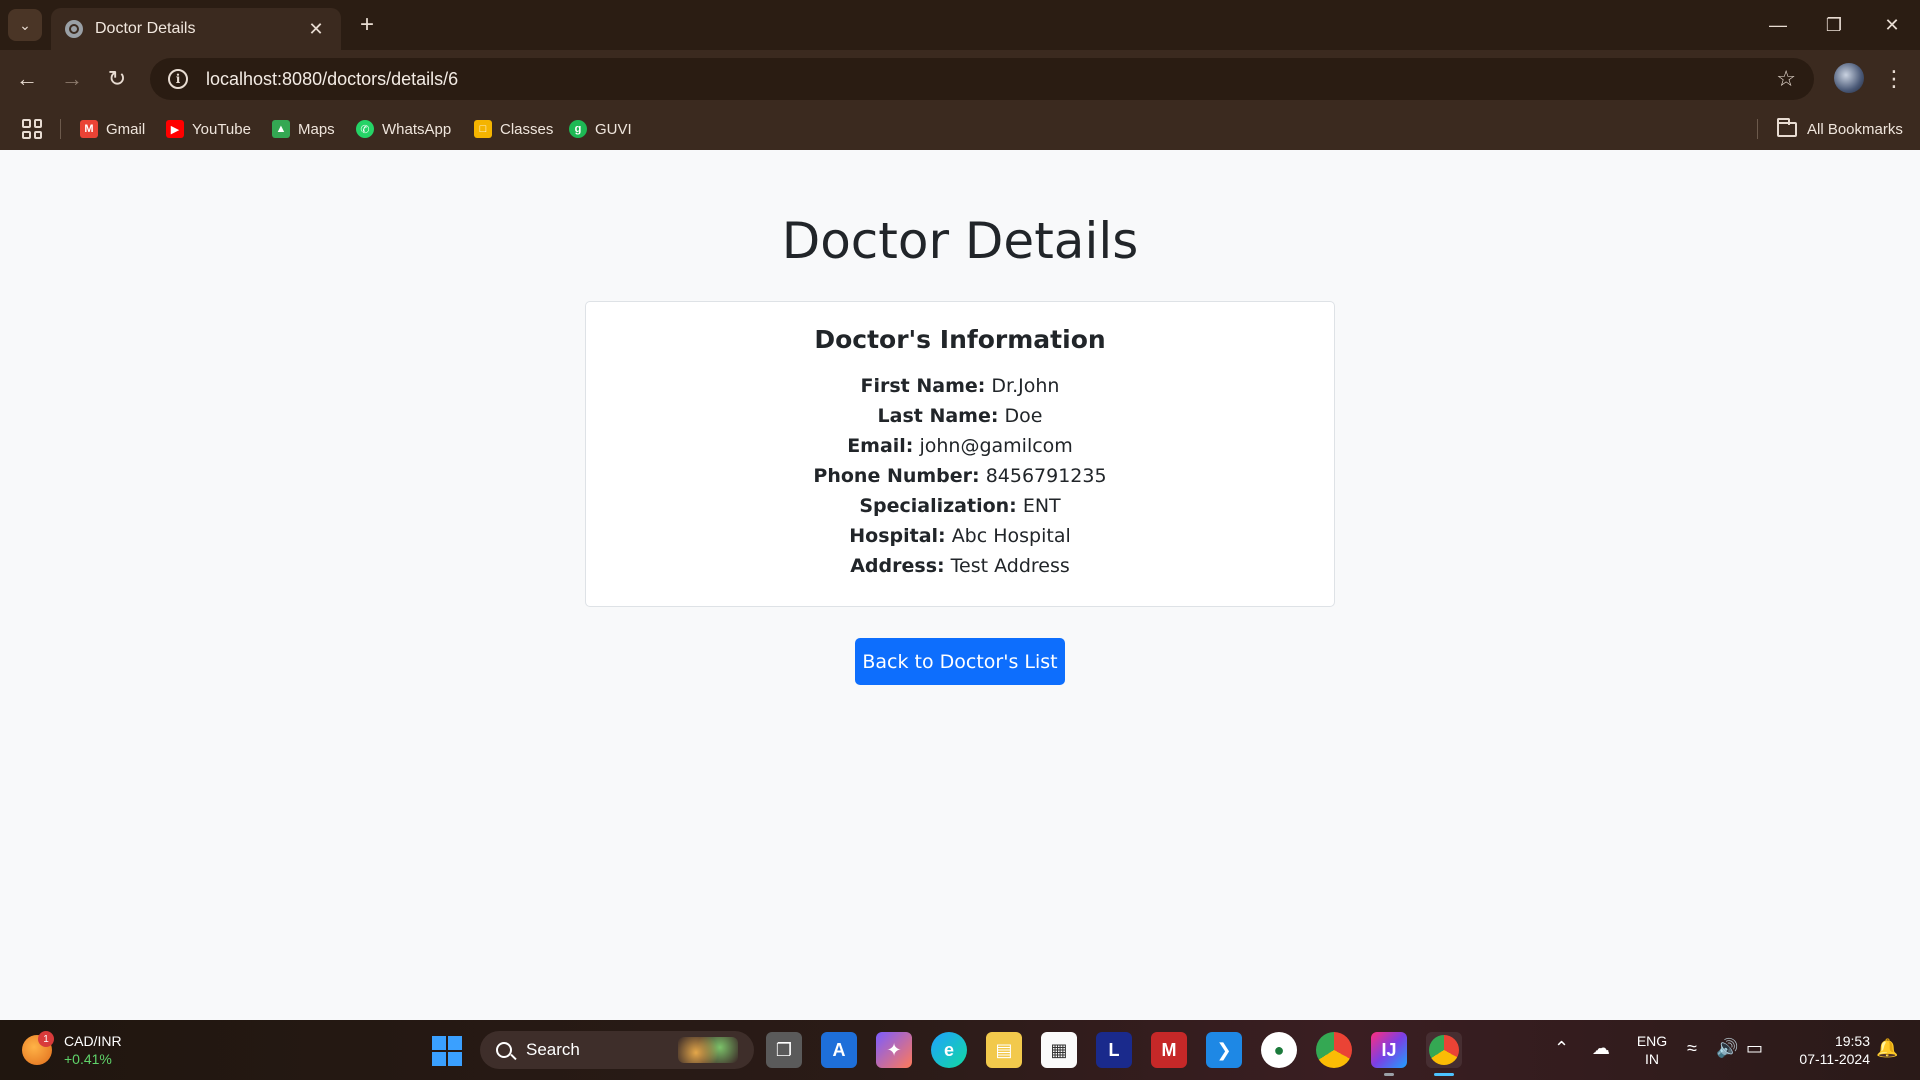 The height and width of the screenshot is (1080, 1920). Describe the element at coordinates (1389, 1074) in the screenshot. I see `running-indicator` at that location.